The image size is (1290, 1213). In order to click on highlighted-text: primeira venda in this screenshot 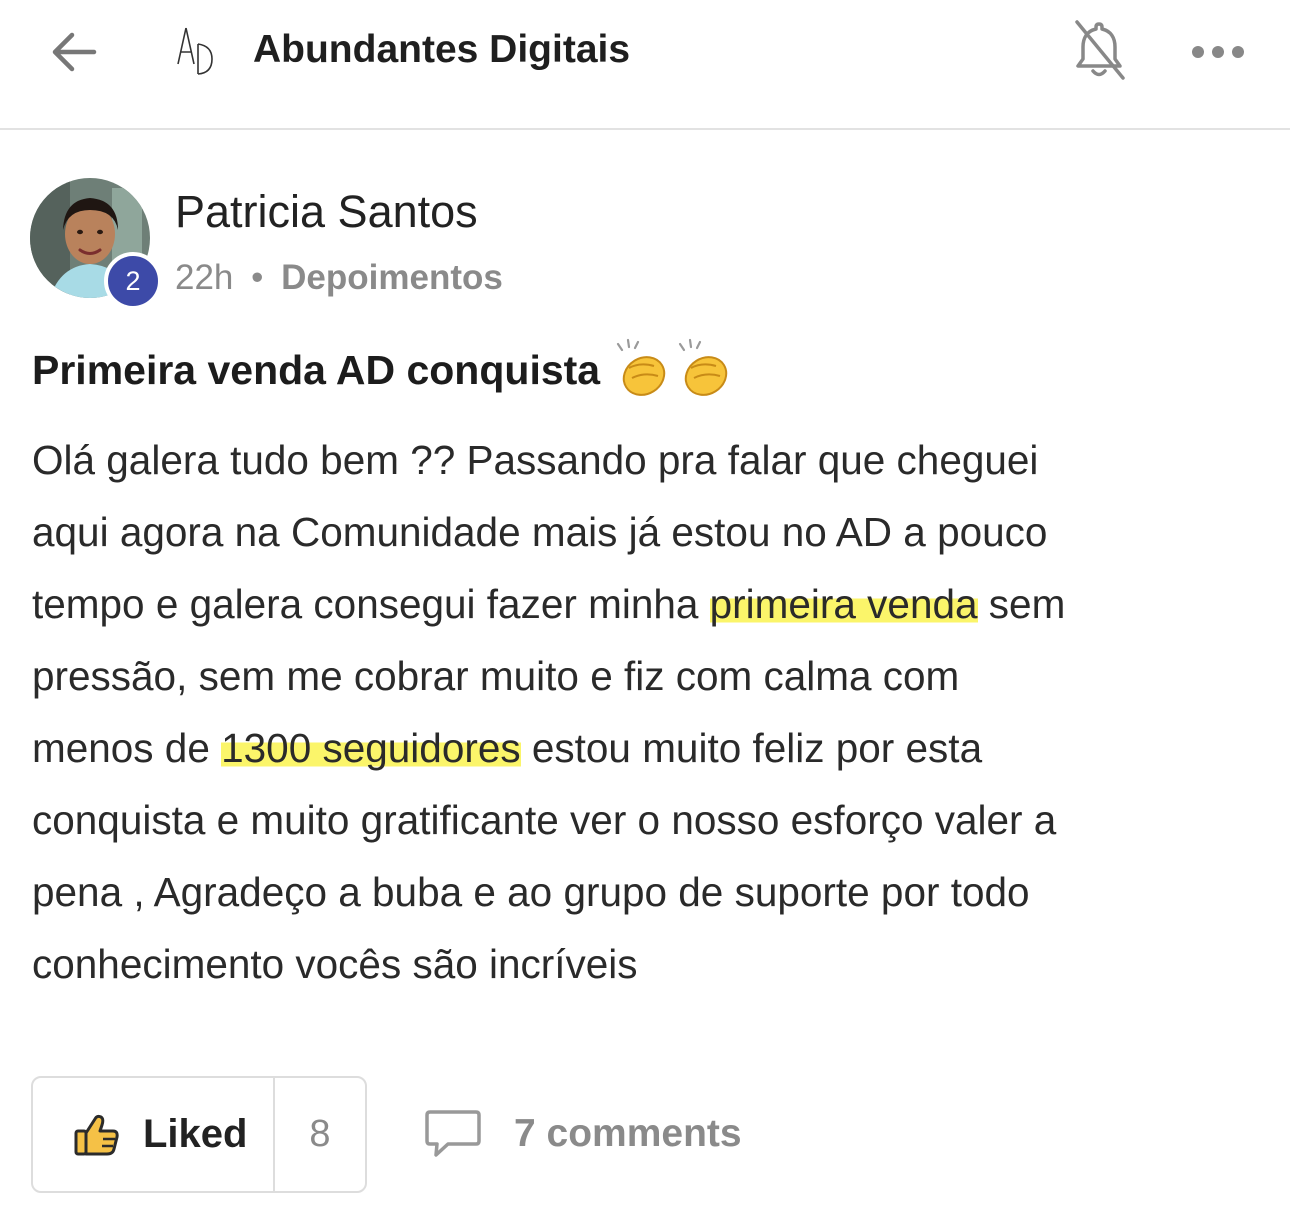, I will do `click(843, 604)`.